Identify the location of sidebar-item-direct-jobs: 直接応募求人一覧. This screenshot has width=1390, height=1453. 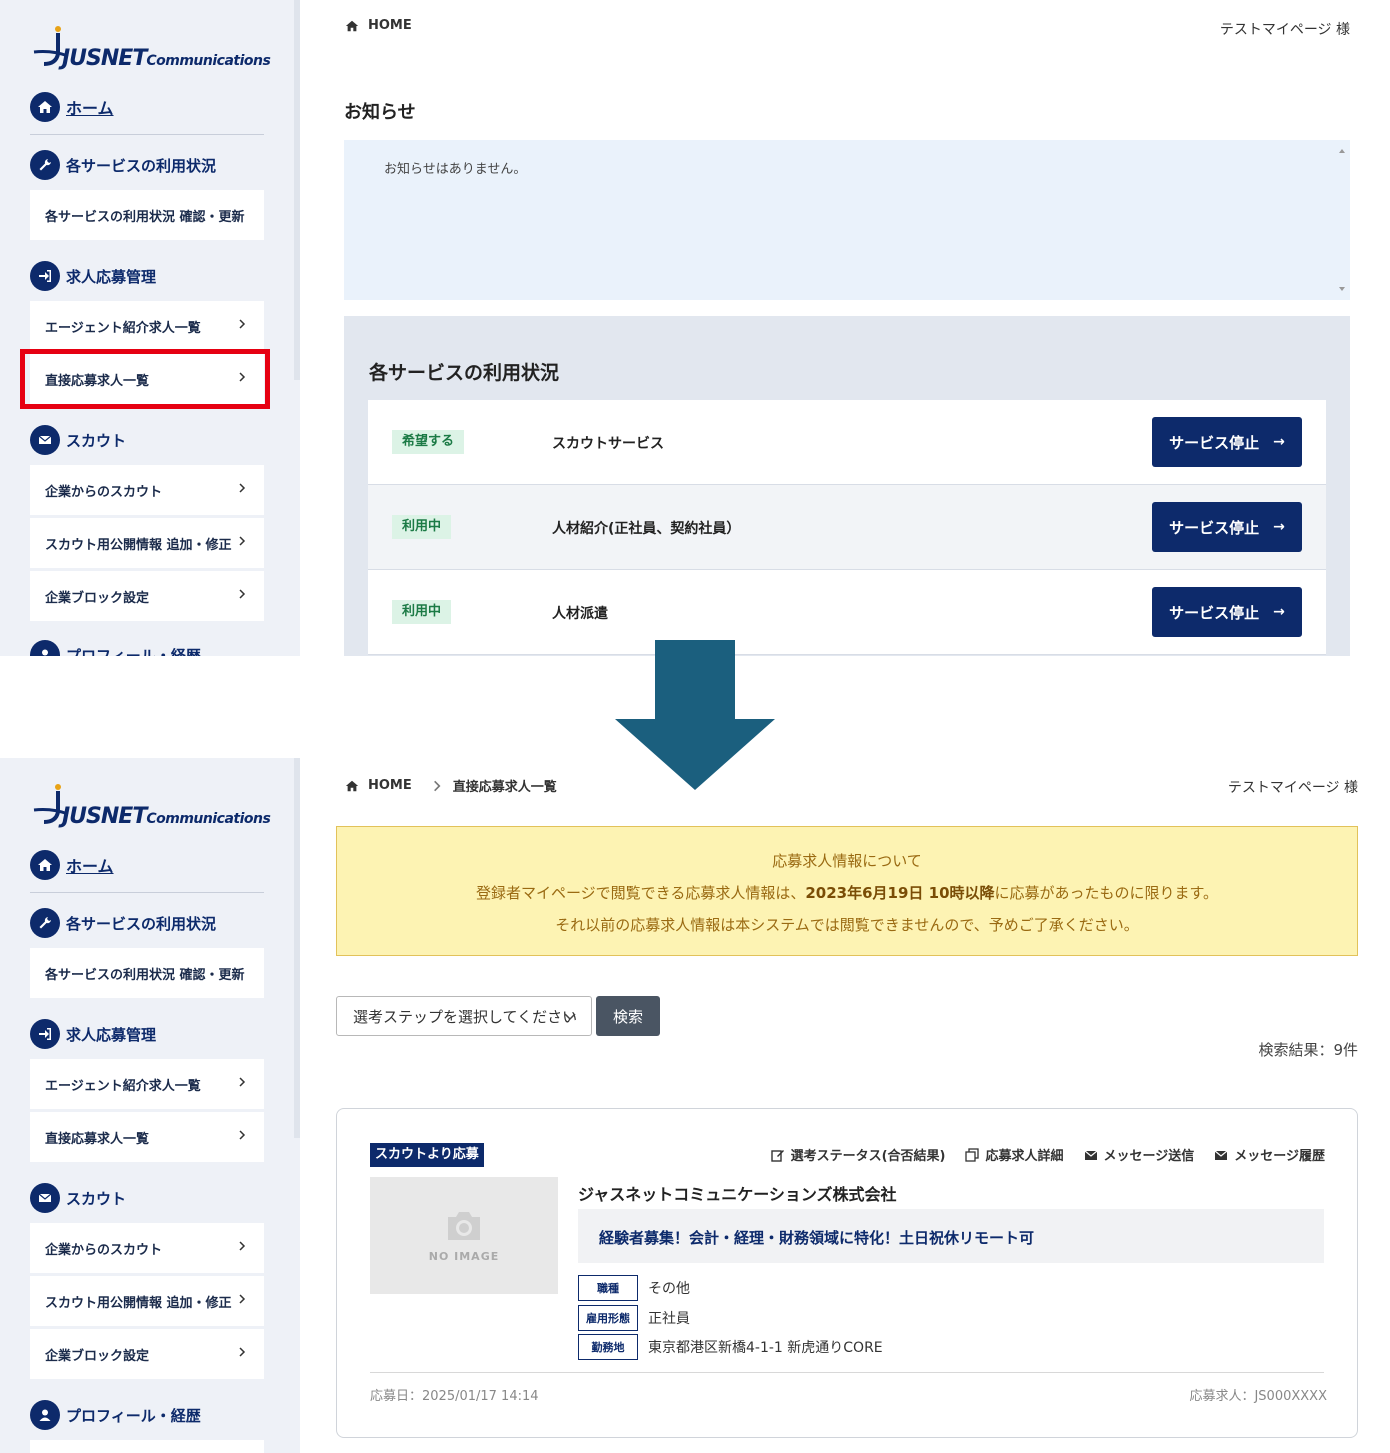
(147, 1137).